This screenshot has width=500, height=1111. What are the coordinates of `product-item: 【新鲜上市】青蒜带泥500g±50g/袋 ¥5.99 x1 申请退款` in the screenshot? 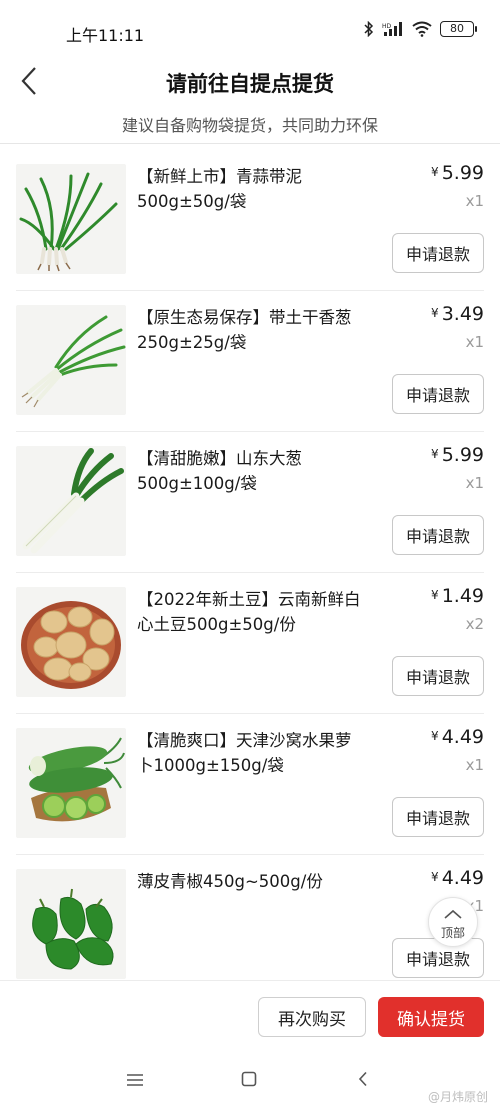 It's located at (250, 220).